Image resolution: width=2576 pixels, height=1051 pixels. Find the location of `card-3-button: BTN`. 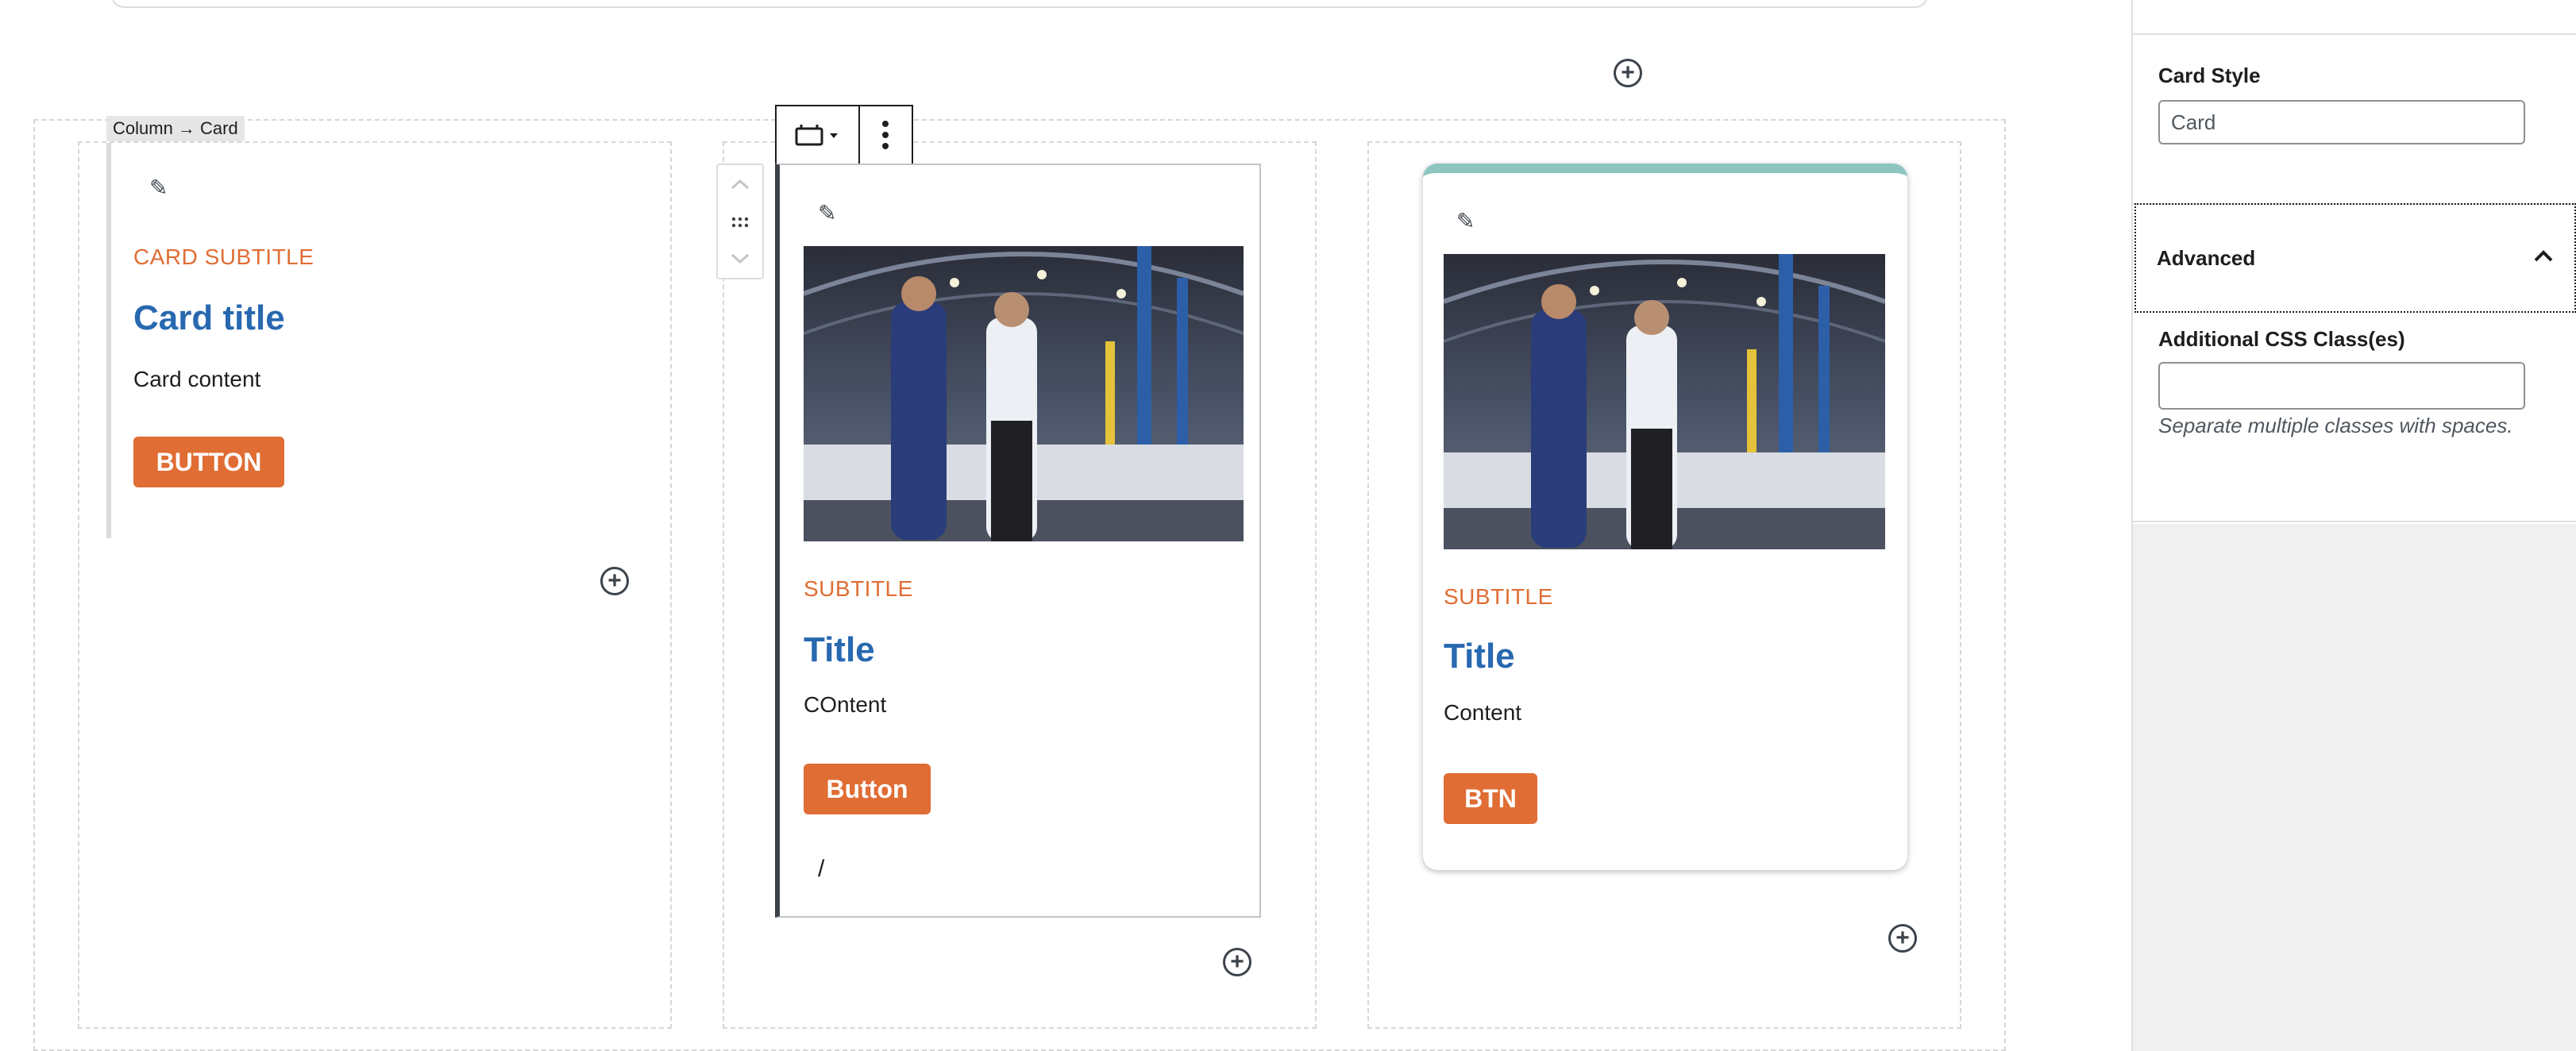

card-3-button: BTN is located at coordinates (1490, 798).